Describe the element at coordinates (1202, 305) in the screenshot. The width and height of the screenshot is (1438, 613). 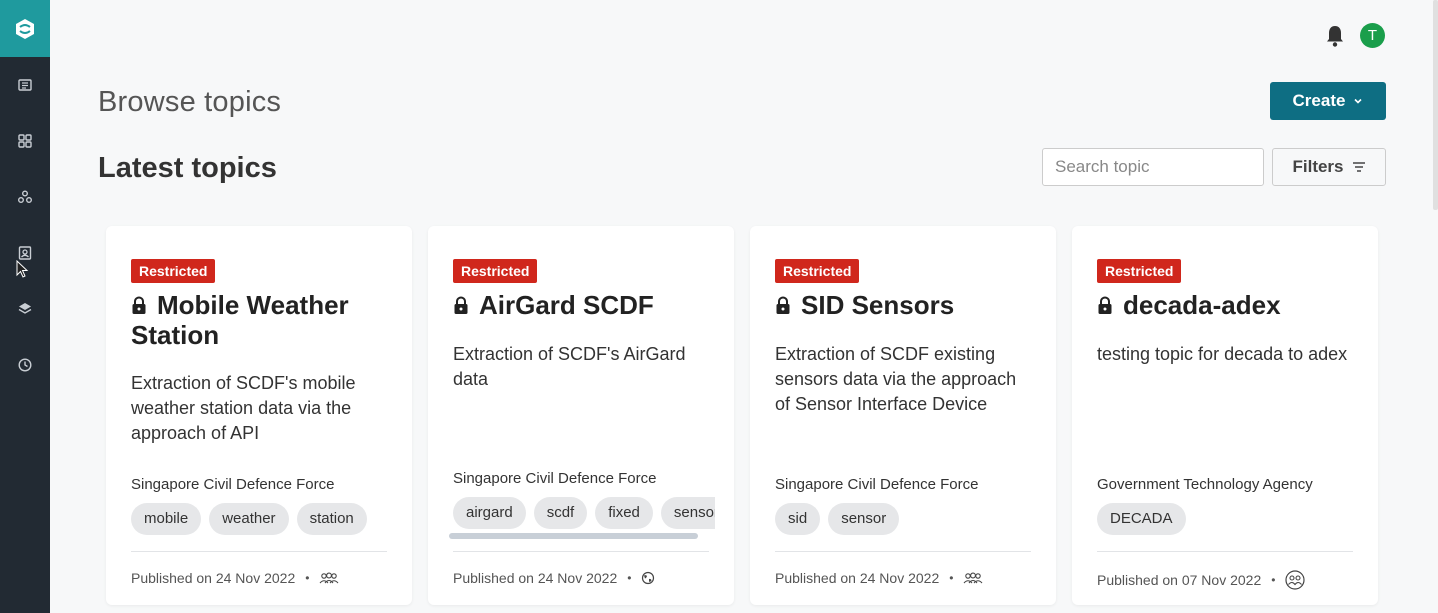
I see `topic-title-text: decada-adex` at that location.